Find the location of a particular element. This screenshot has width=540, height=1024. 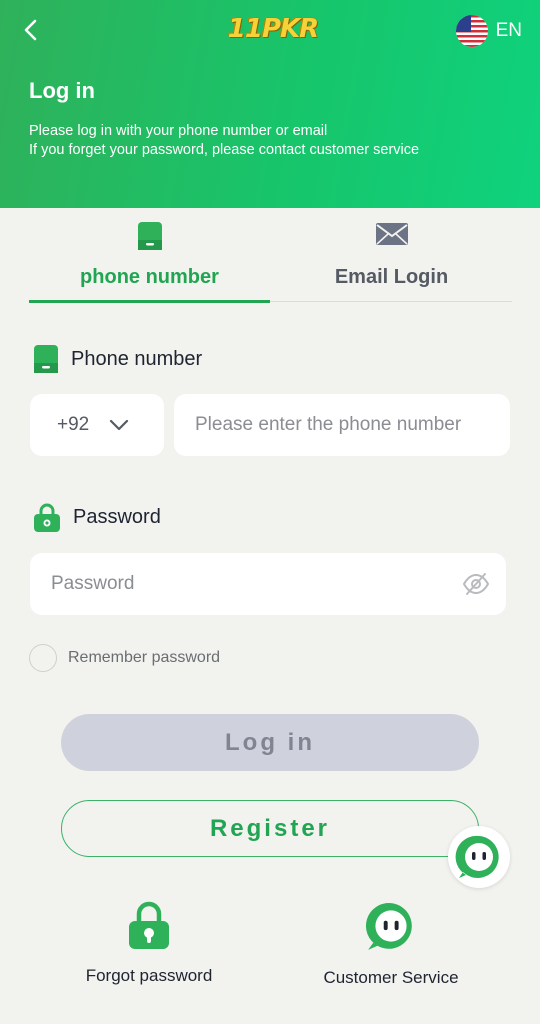

phone-number-label: Phone number is located at coordinates (117, 359).